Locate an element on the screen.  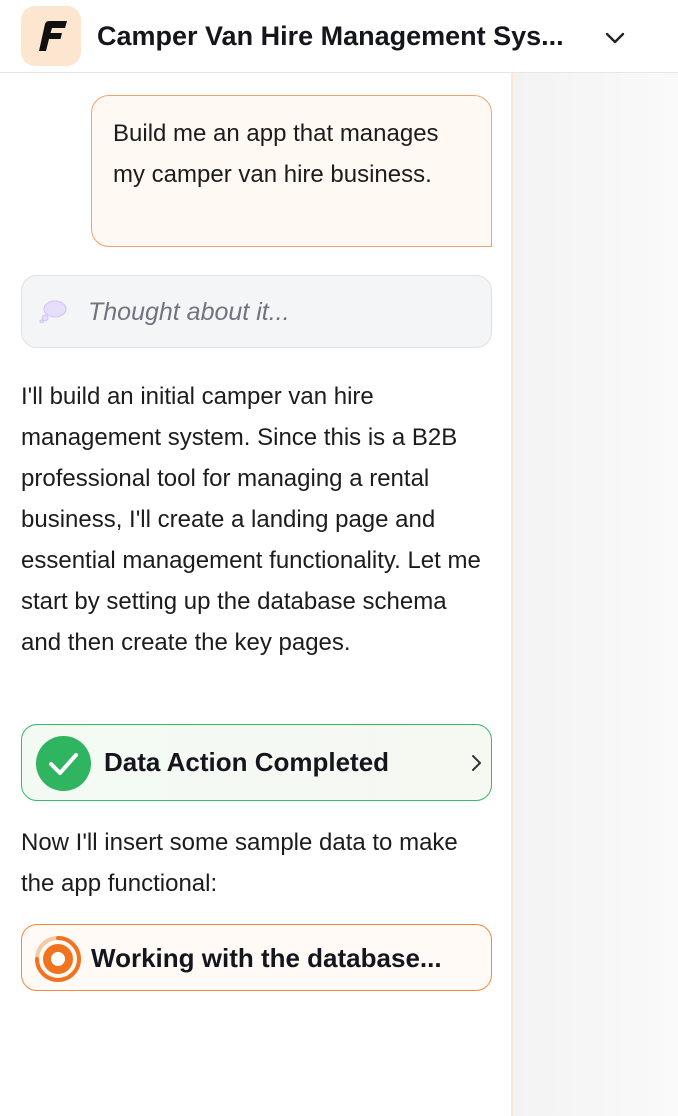
spinner-icon is located at coordinates (58, 959).